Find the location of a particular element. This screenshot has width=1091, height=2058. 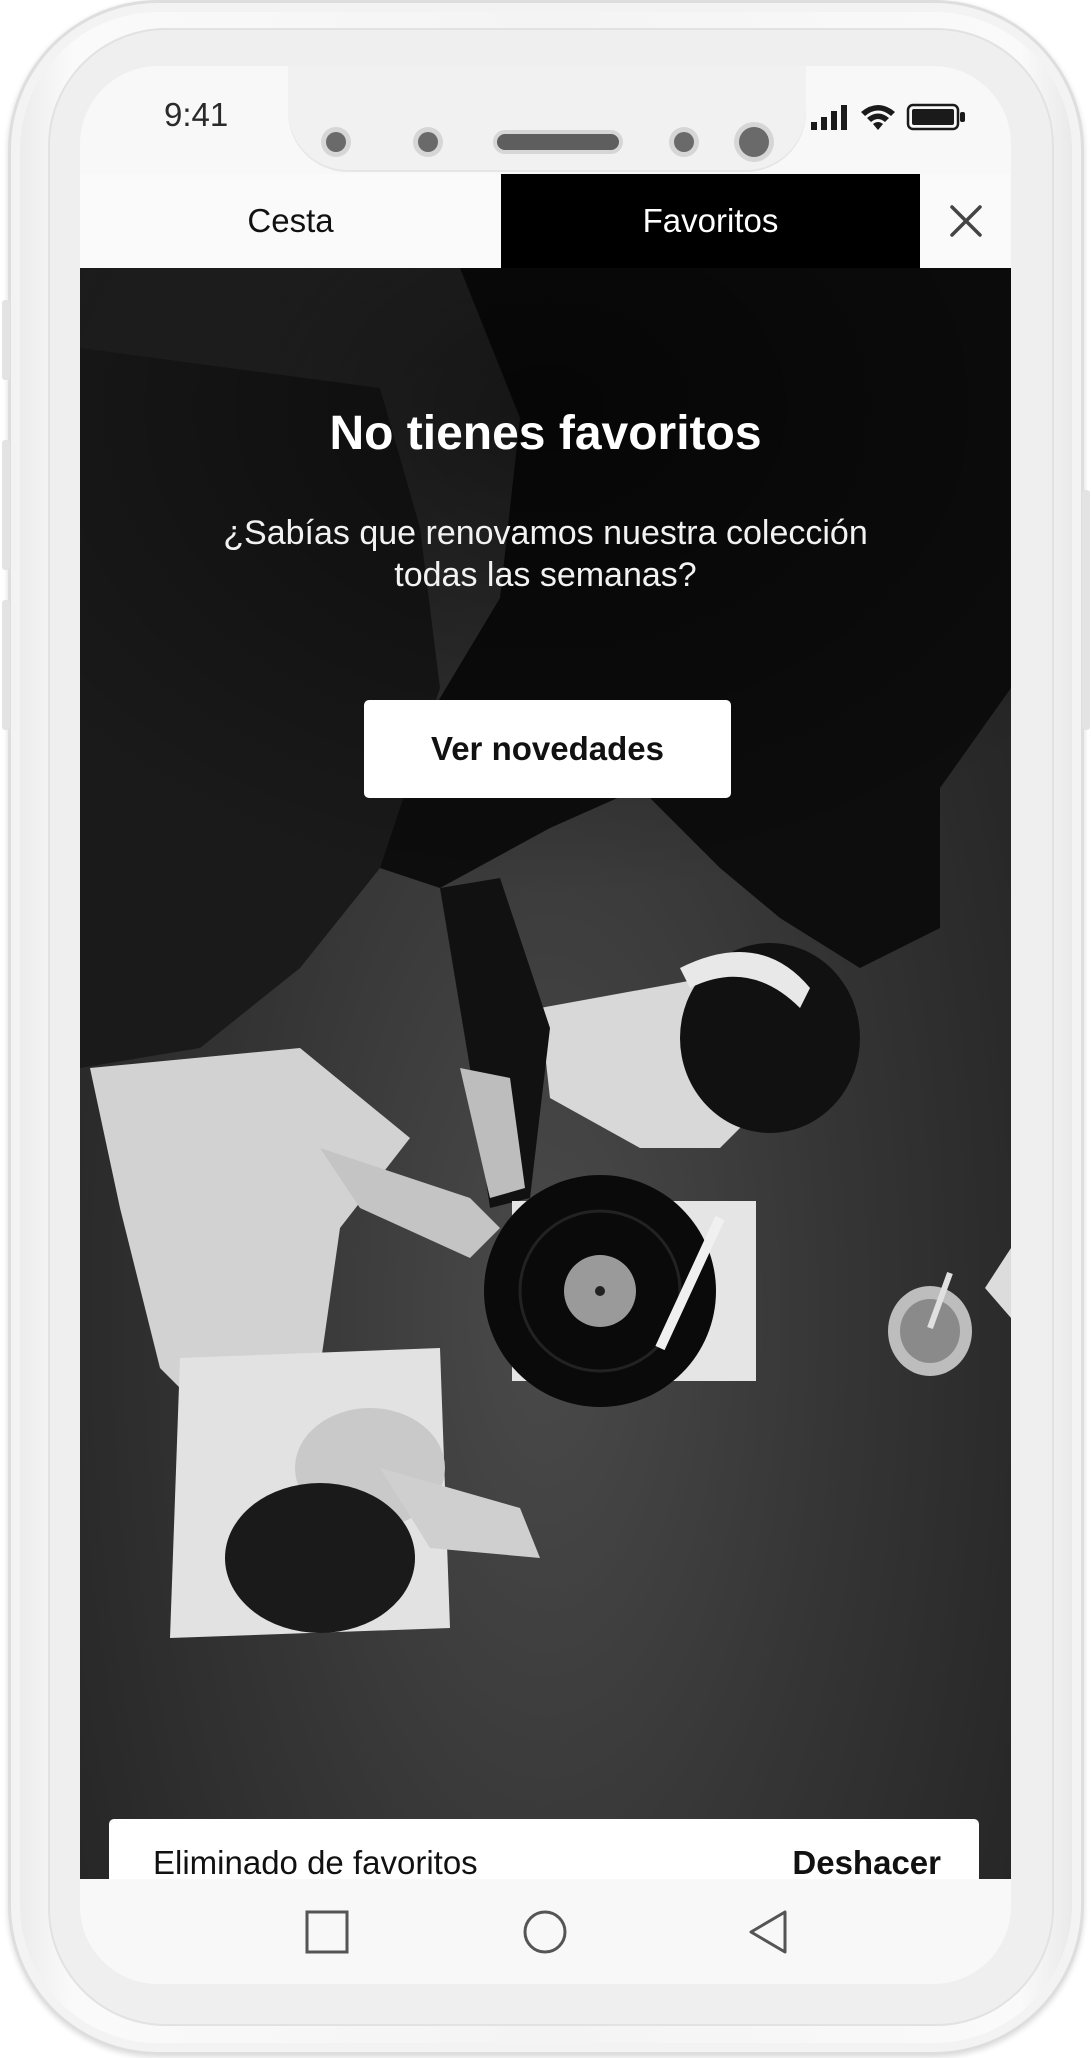

view-new-arrivals-button: Ver novedades is located at coordinates (547, 749).